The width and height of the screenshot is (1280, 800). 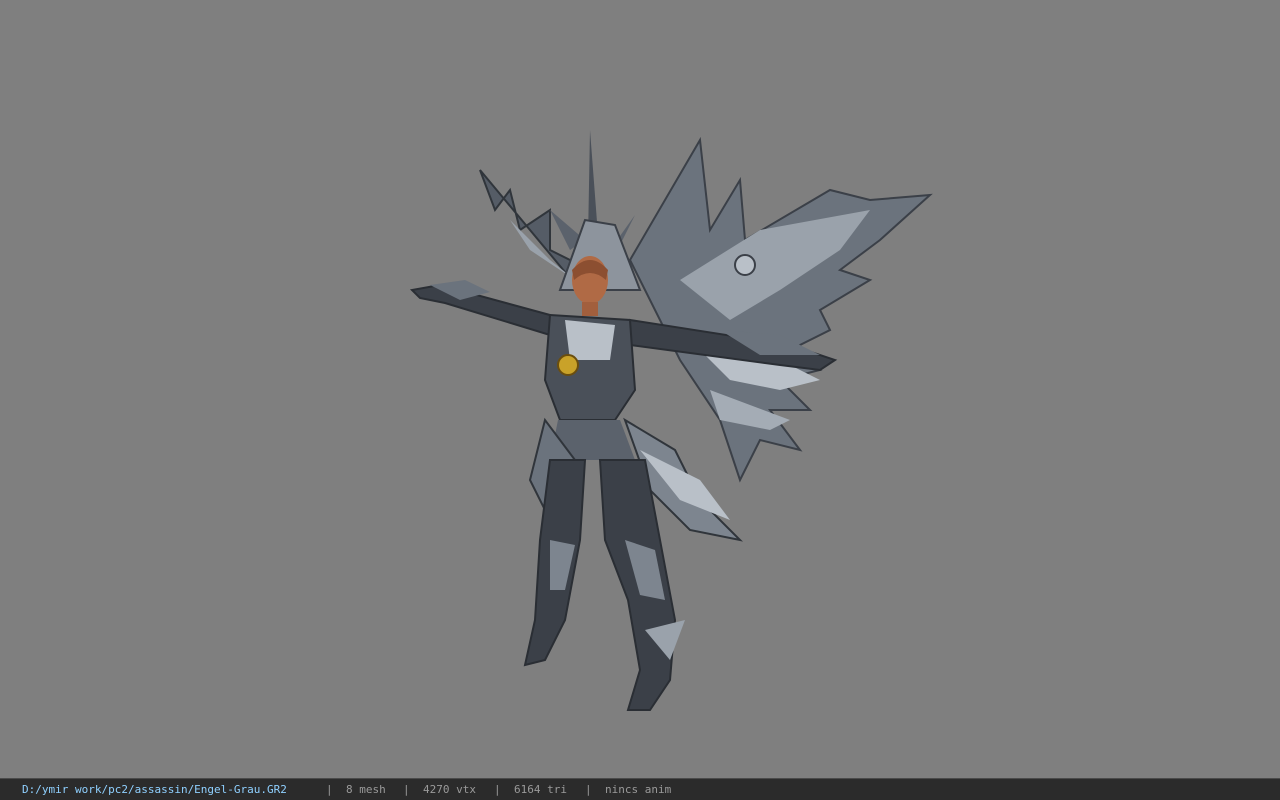 I want to click on animation-status: nincs anim, so click(x=638, y=789).